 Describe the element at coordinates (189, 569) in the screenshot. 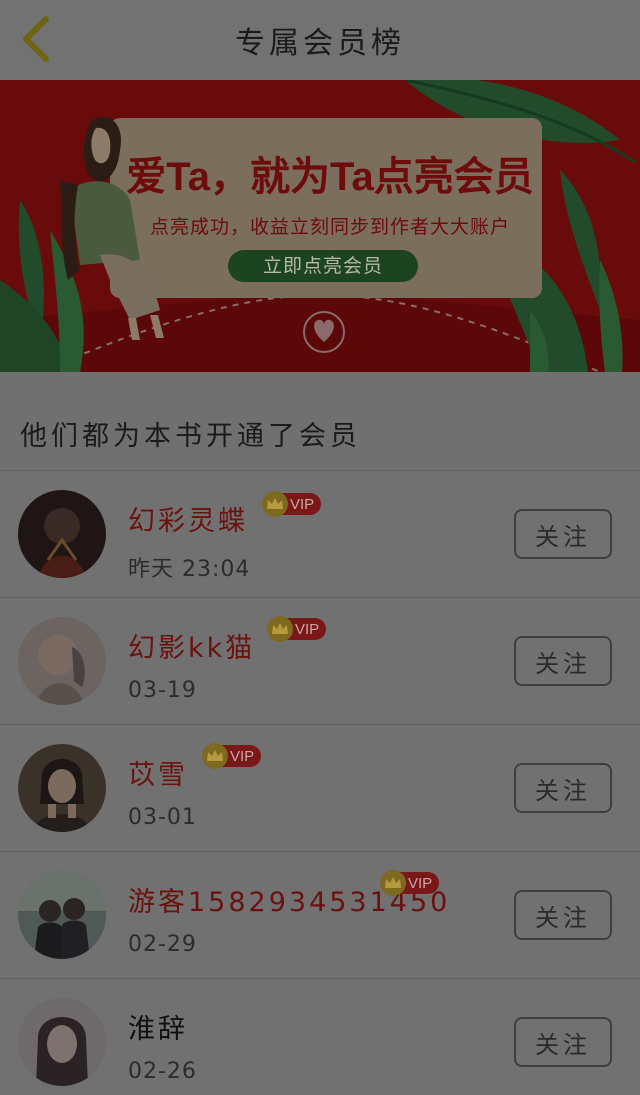

I see `member-time: 昨天 23:04` at that location.